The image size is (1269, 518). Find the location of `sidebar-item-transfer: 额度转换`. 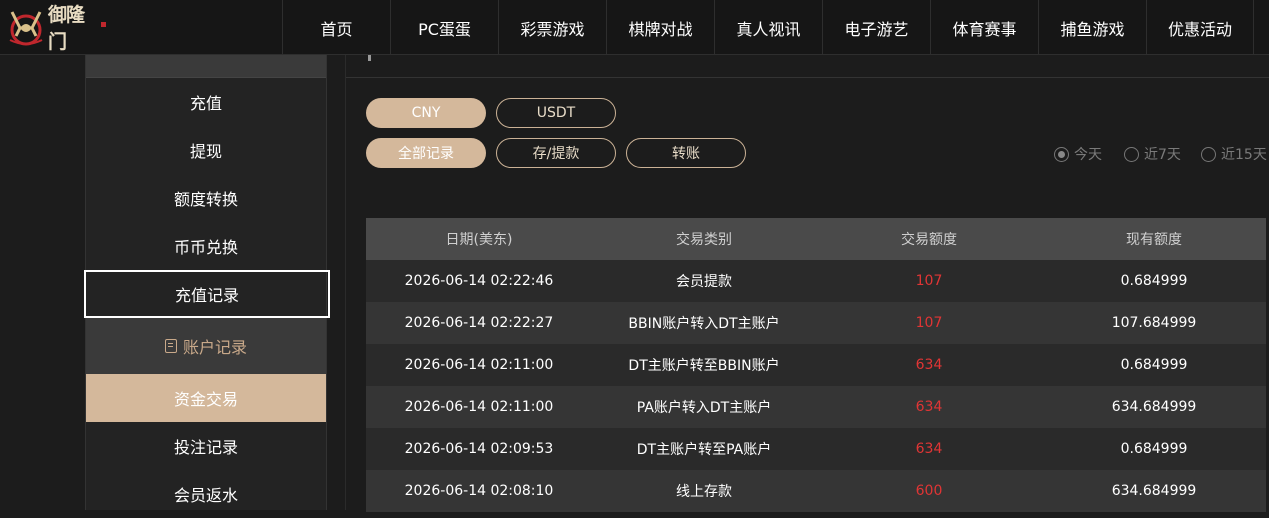

sidebar-item-transfer: 额度转换 is located at coordinates (206, 198).